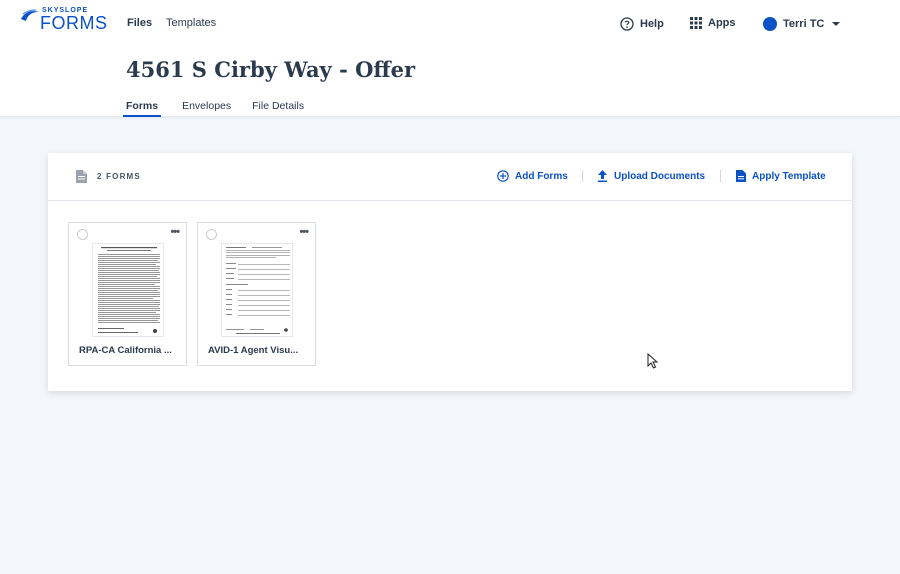 The image size is (900, 574). I want to click on sparse-document-preview, so click(258, 290).